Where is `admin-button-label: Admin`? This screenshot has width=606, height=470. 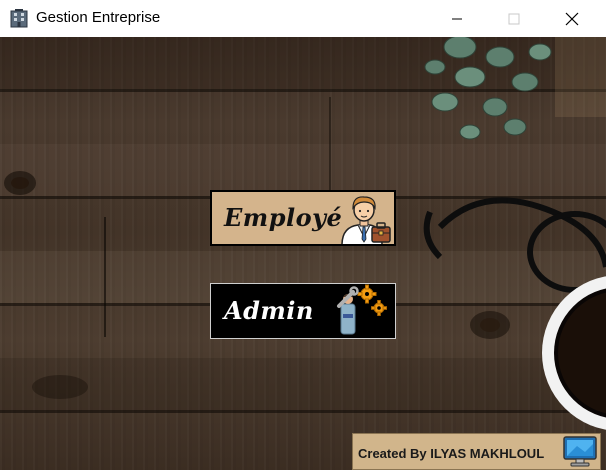
admin-button-label: Admin is located at coordinates (269, 310).